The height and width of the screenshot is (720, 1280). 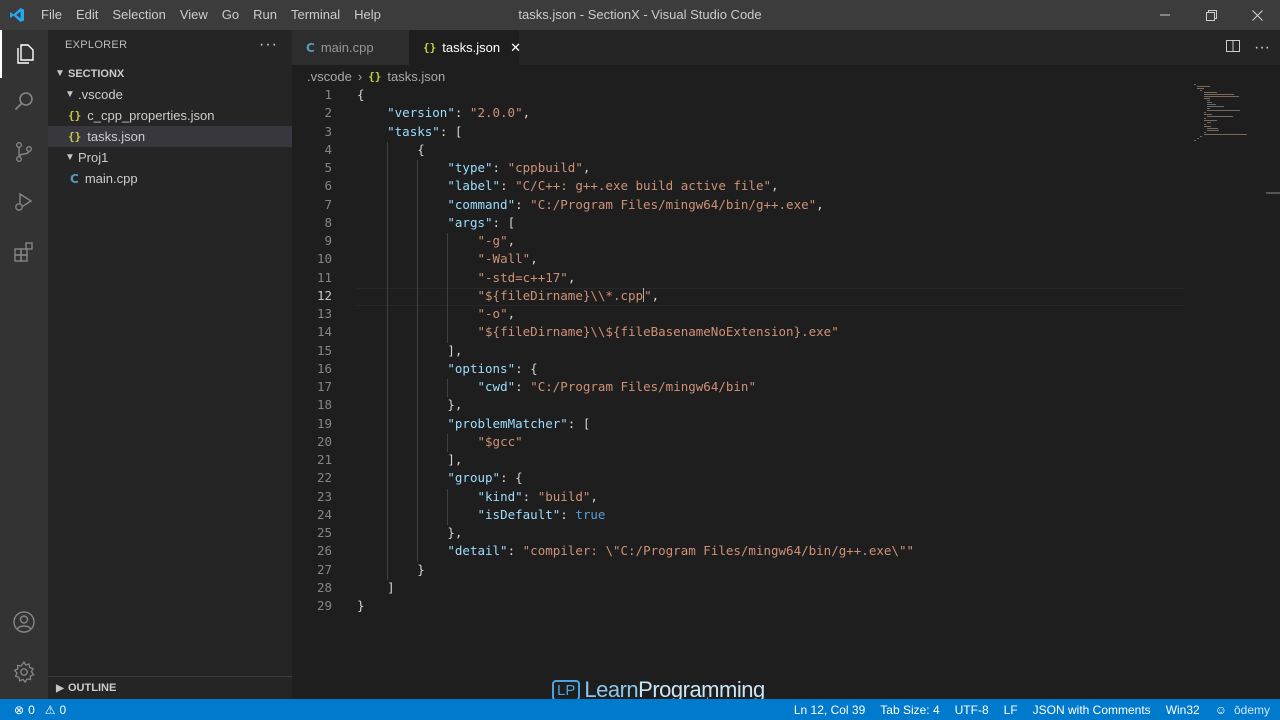 I want to click on problems-indicator: ⊗ 0 ⚠ 0, so click(x=33, y=710).